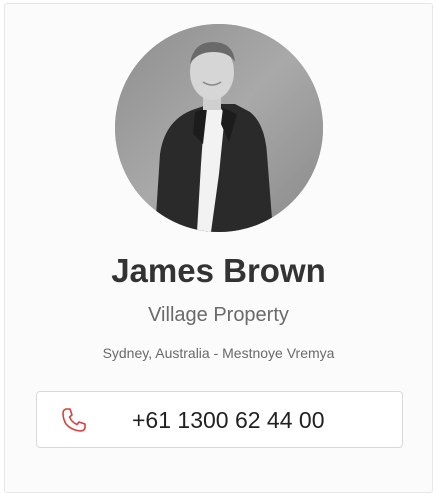 This screenshot has height=493, width=437. I want to click on agent-company: Village Property, so click(218, 315).